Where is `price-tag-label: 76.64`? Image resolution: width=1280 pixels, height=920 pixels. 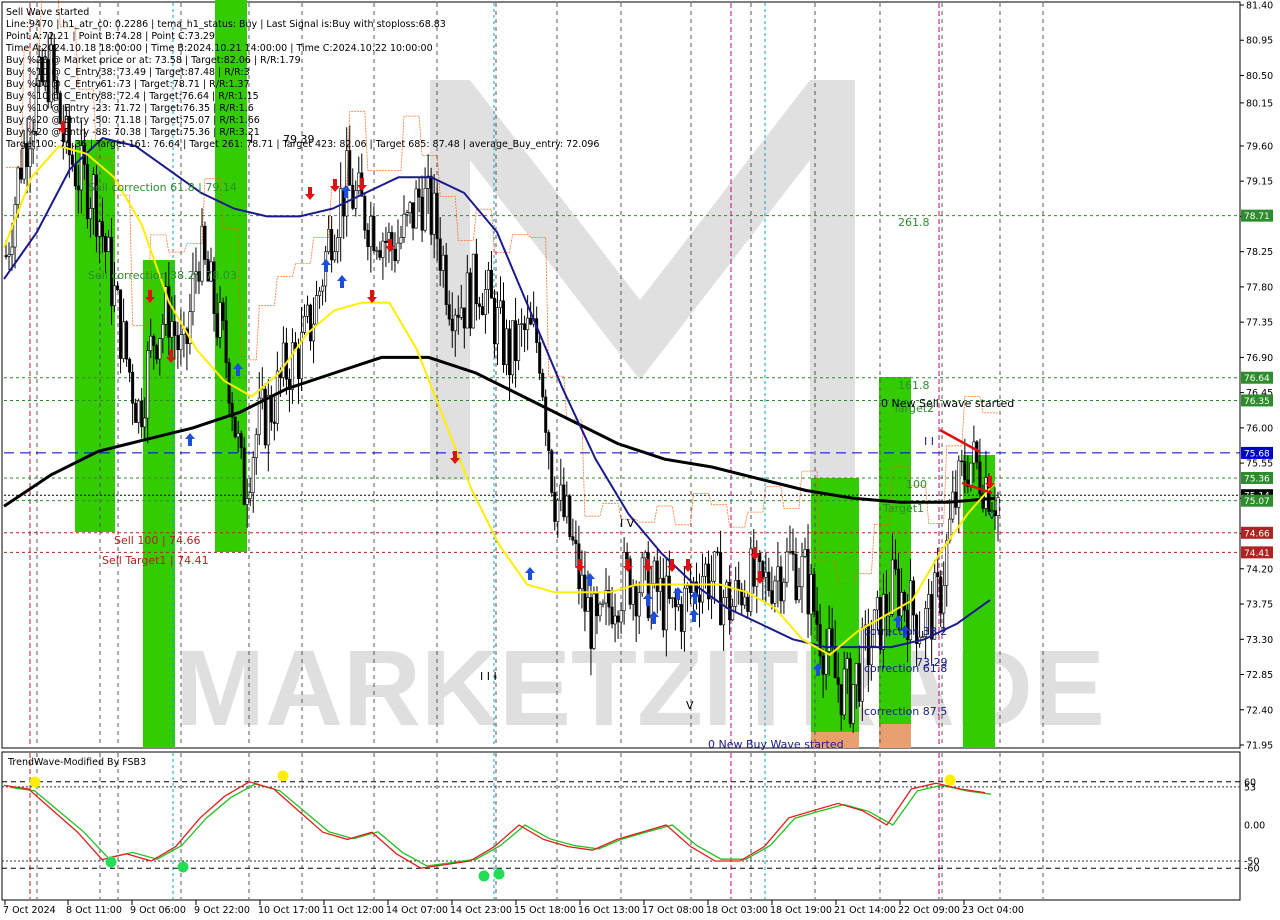 price-tag-label: 76.64 is located at coordinates (1257, 379).